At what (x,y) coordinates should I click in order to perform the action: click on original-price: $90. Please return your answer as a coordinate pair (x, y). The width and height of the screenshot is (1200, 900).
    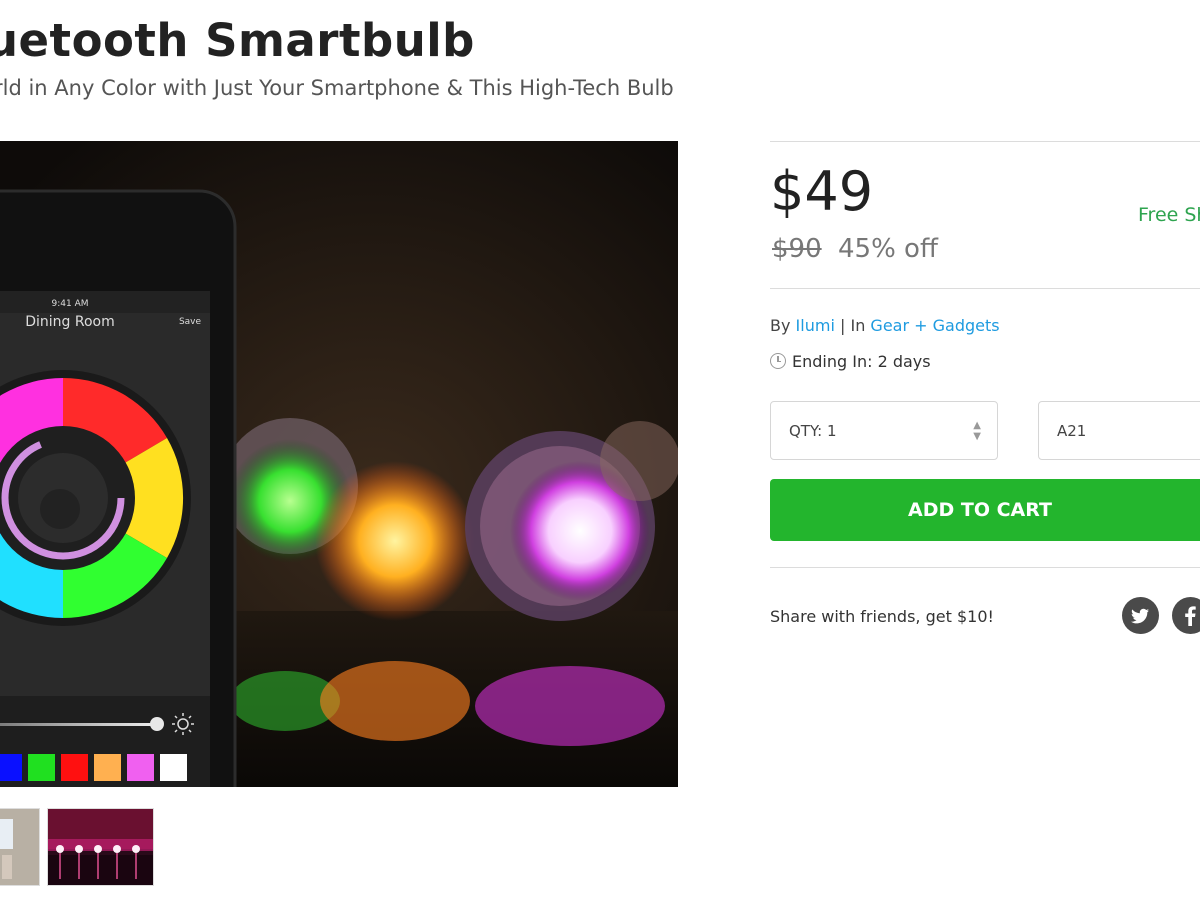
    Looking at the image, I should click on (797, 249).